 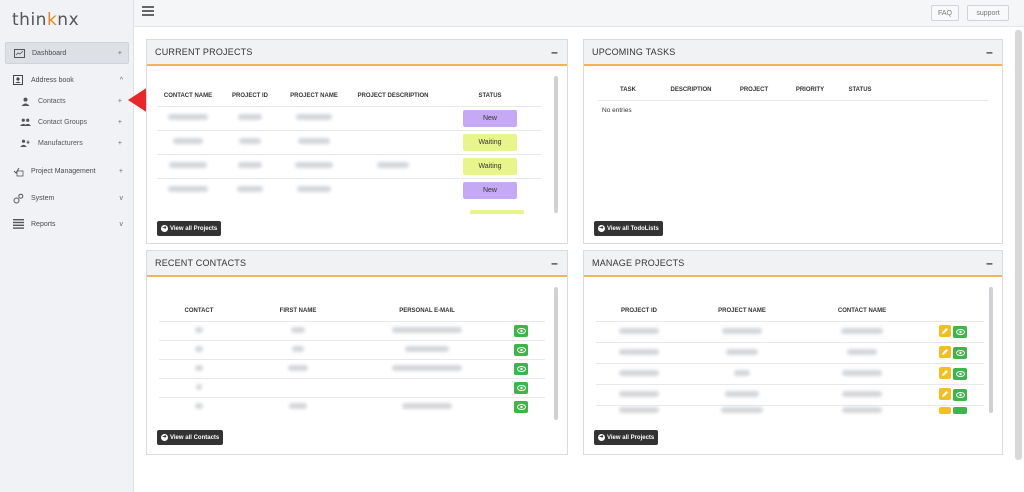 I want to click on panel-title: UPCOMING TASKS, so click(x=634, y=52).